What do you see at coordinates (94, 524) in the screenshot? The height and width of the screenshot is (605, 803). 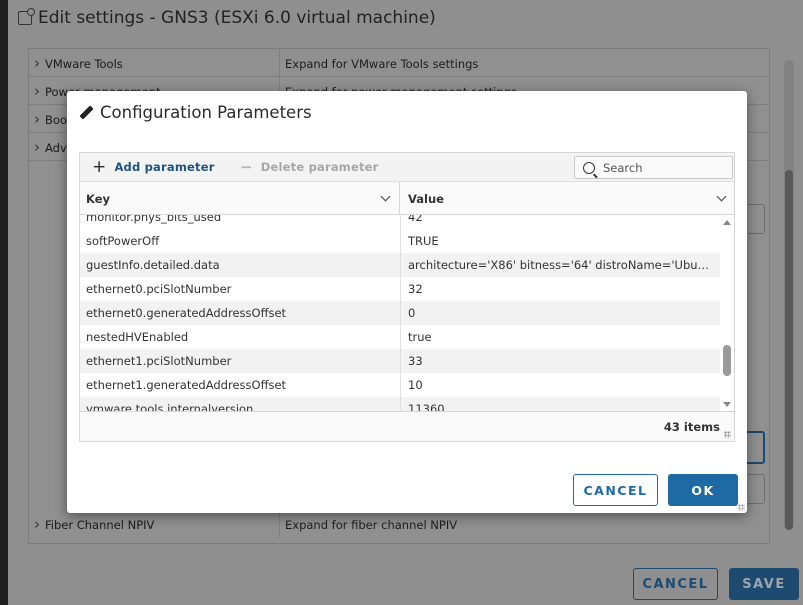 I see `settings-row-key: Fiber Channel NPIV` at bounding box center [94, 524].